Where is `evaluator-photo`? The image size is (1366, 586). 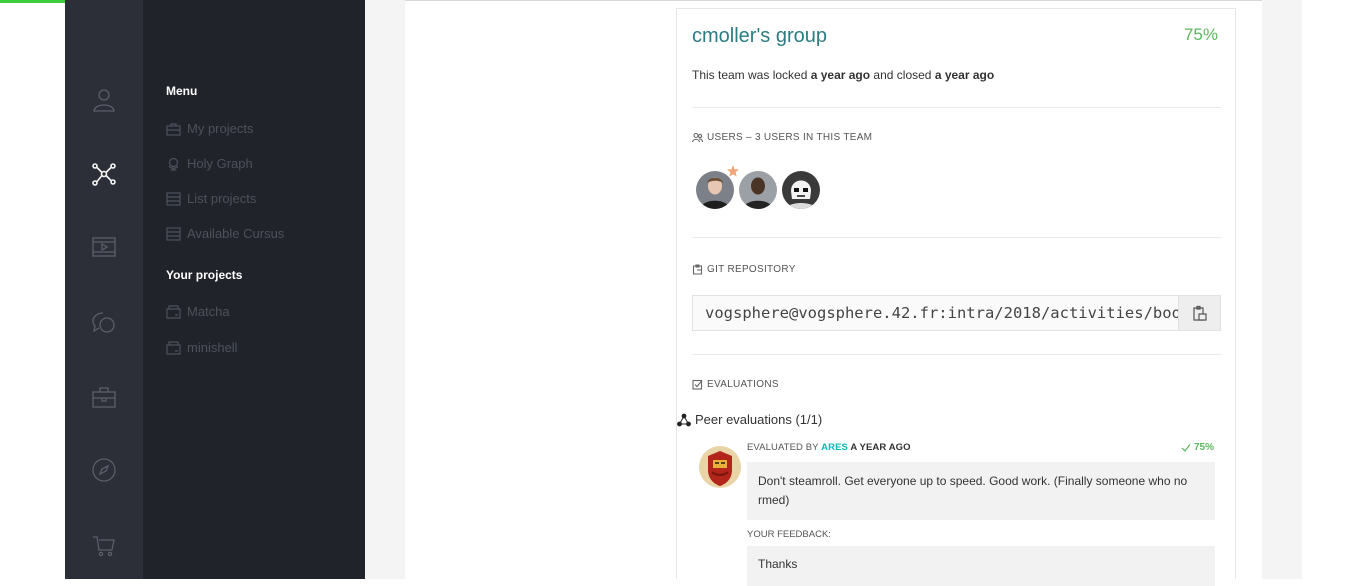 evaluator-photo is located at coordinates (720, 467).